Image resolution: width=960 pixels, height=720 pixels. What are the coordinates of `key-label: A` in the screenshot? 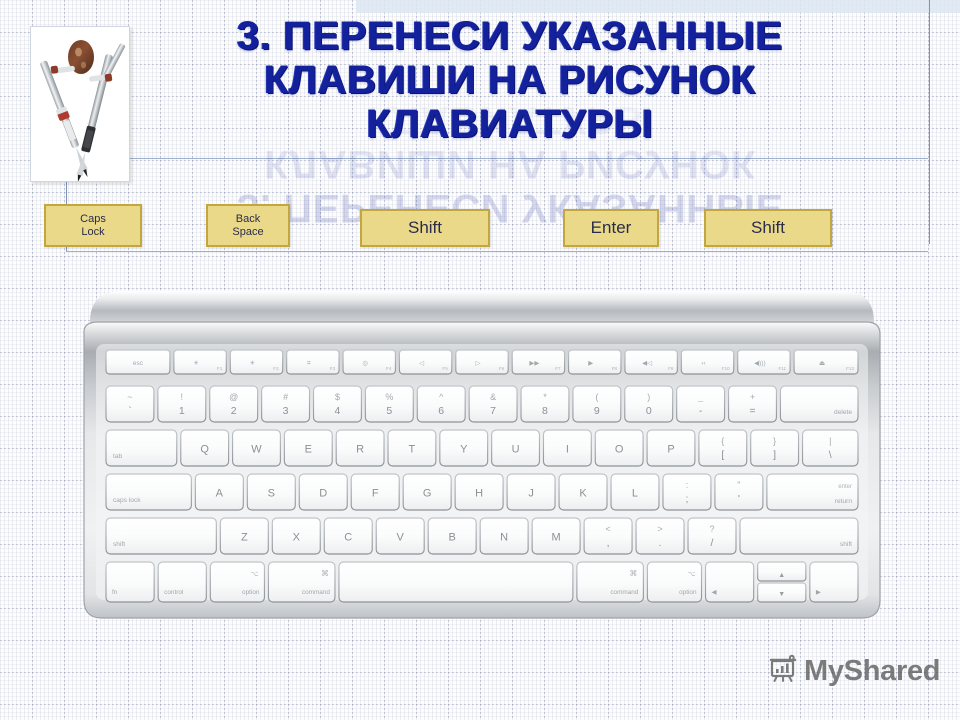 It's located at (220, 494).